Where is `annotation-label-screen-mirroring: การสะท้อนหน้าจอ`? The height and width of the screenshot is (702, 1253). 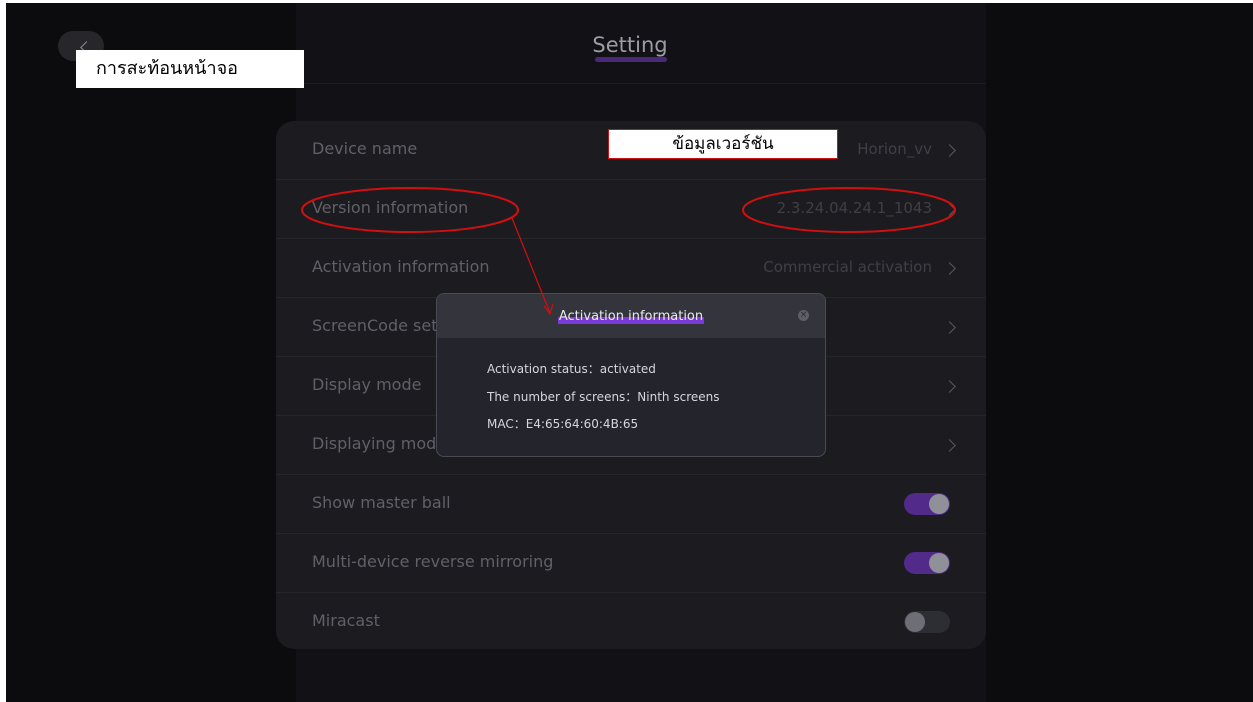 annotation-label-screen-mirroring: การสะท้อนหน้าจอ is located at coordinates (190, 69).